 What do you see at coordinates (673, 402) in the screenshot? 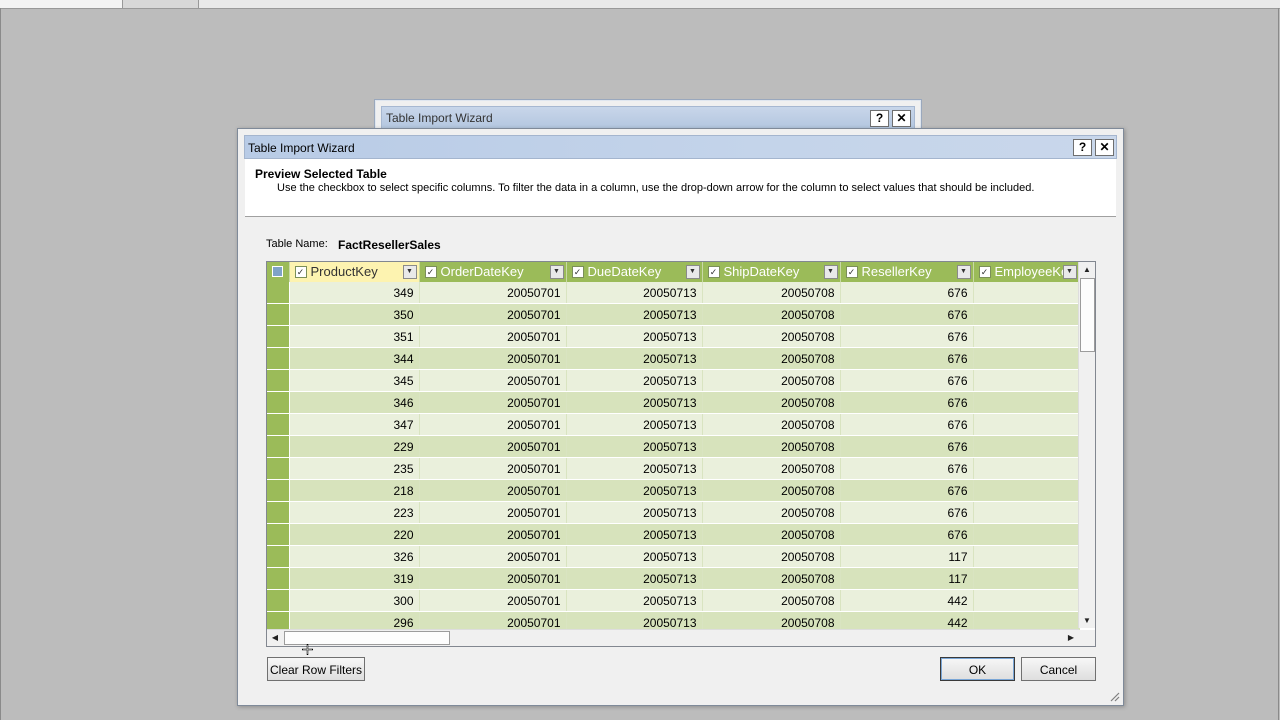
I see `table-row: 346 20050701 20050713 20050708 676` at bounding box center [673, 402].